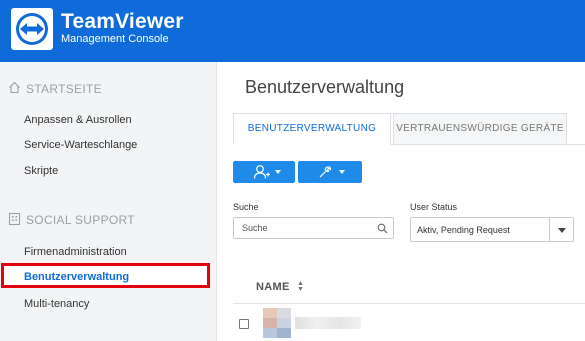  Describe the element at coordinates (246, 207) in the screenshot. I see `search-label: Suche` at that location.